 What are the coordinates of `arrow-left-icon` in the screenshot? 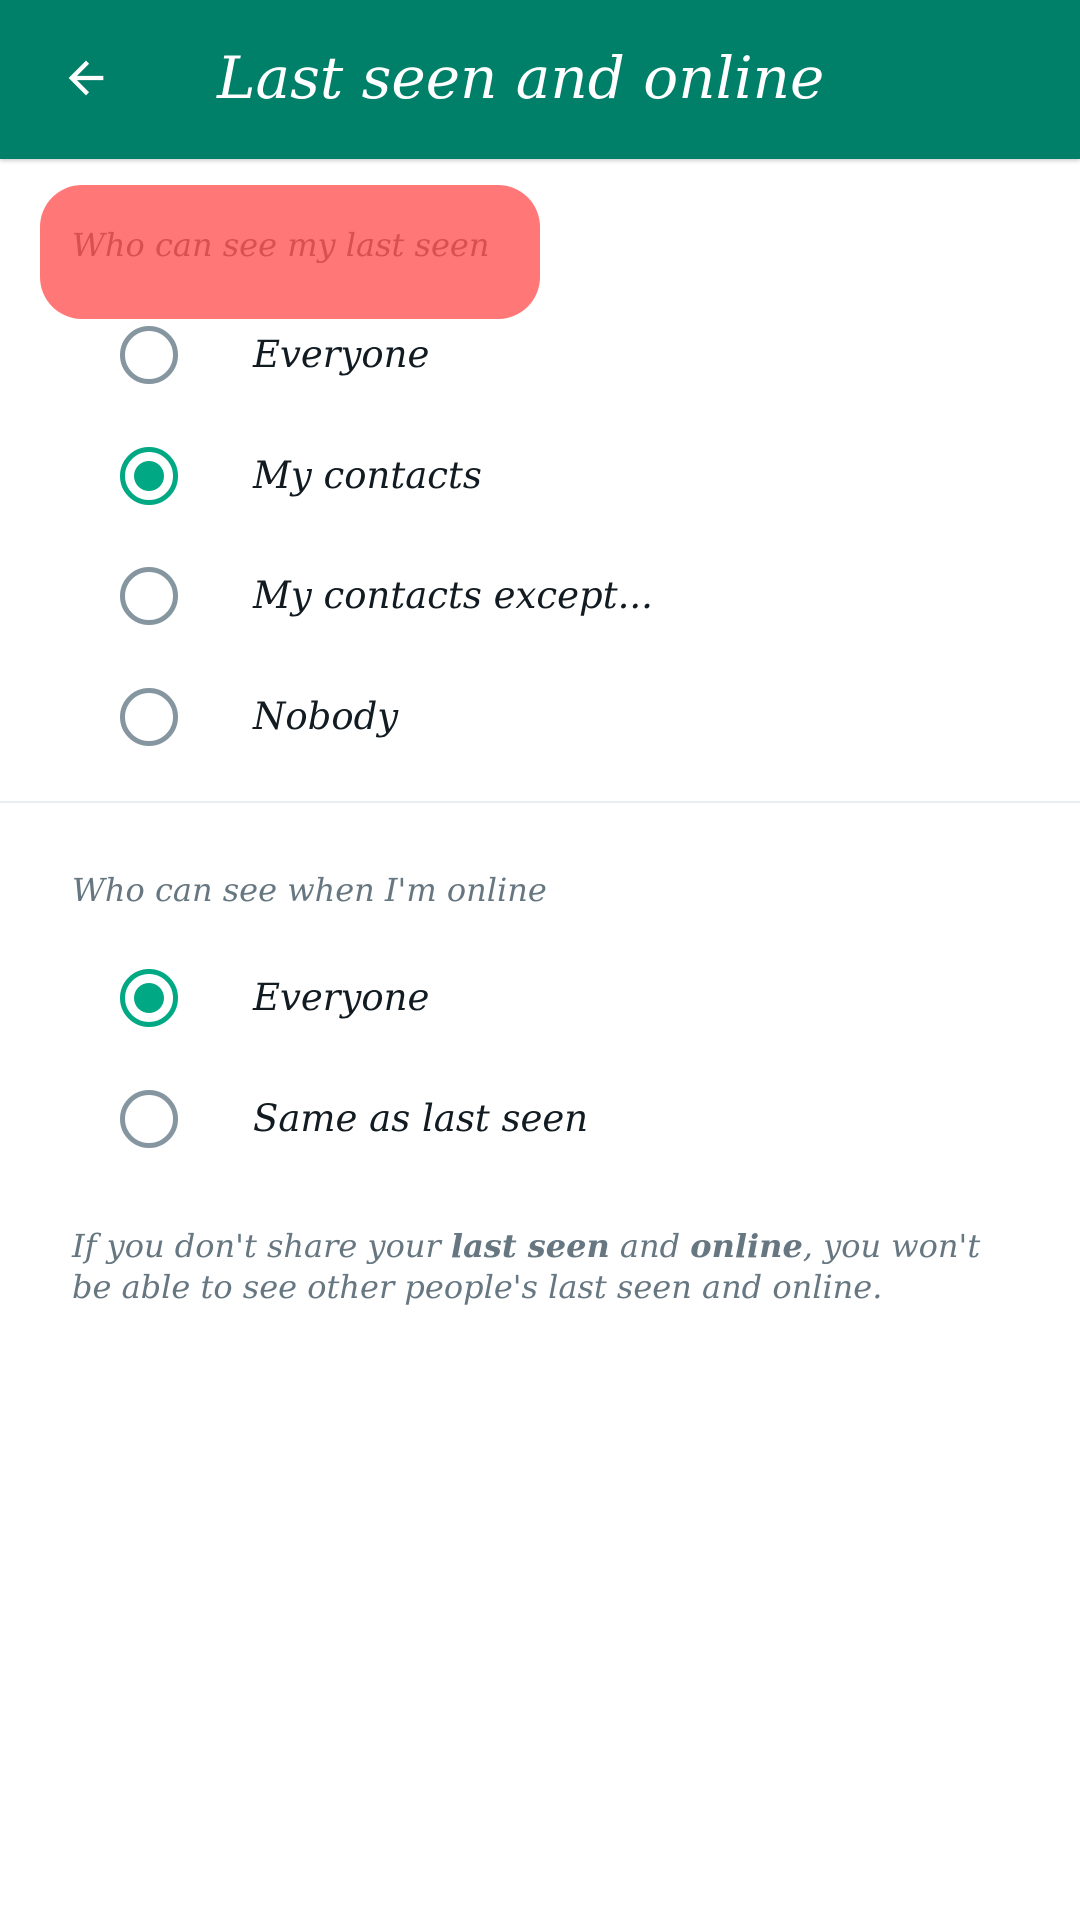 It's located at (86, 78).